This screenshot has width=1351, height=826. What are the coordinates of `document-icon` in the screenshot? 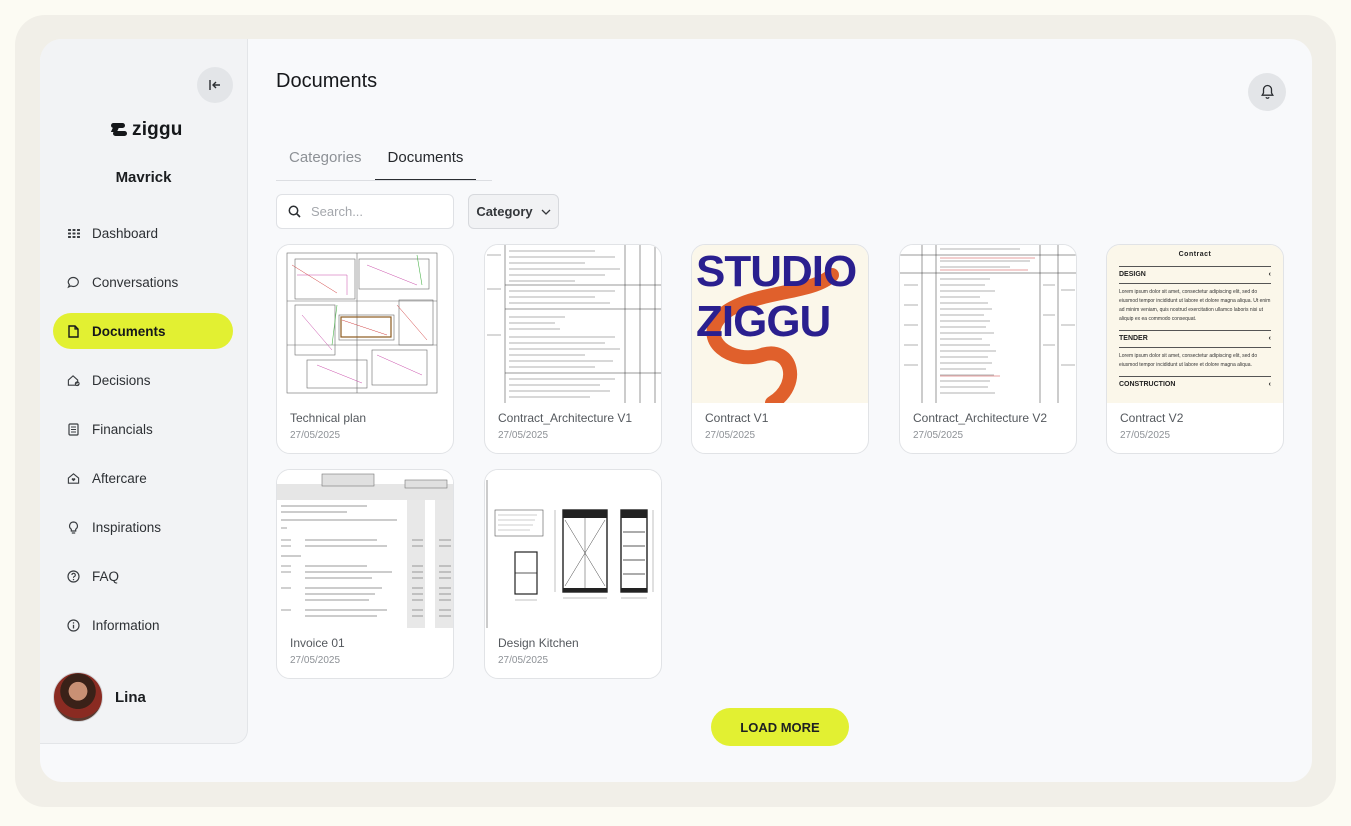 It's located at (73, 331).